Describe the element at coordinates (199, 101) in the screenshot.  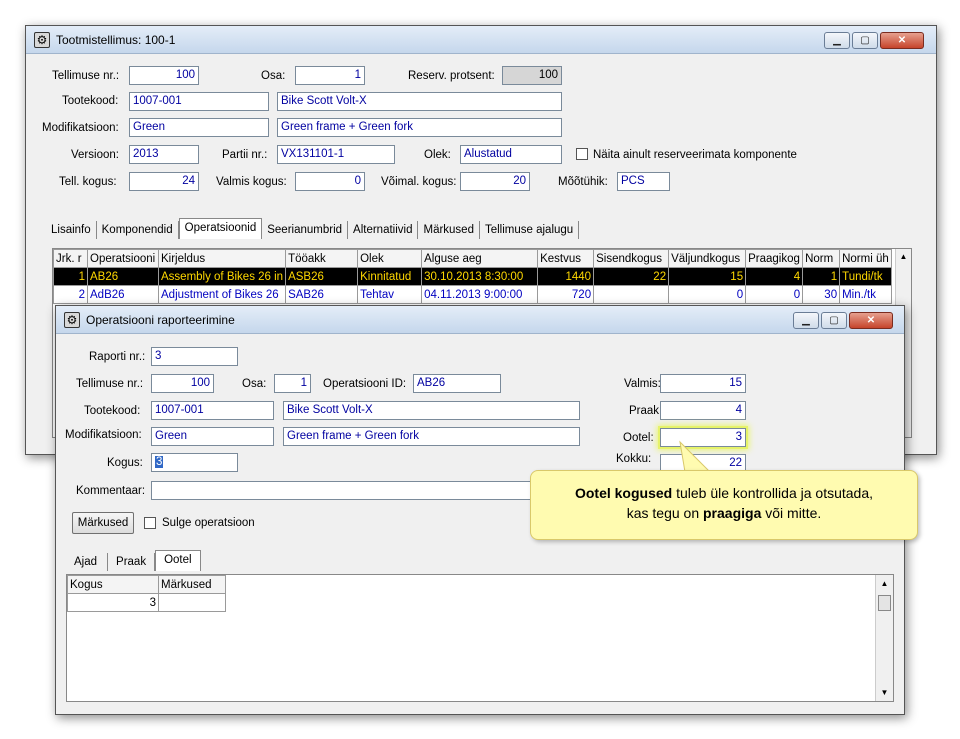
I see `tootekood-field: 1007-001` at that location.